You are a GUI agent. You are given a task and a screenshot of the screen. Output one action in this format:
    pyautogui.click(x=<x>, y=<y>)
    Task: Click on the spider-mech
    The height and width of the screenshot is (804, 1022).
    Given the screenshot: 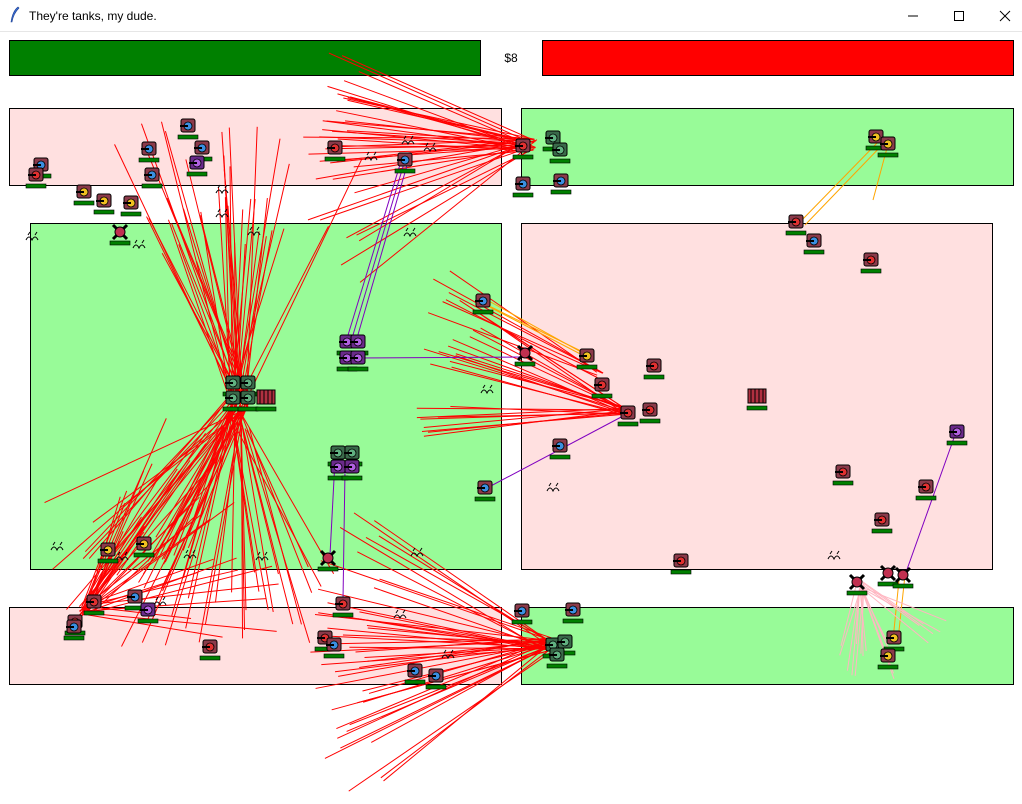 What is the action you would take?
    pyautogui.click(x=903, y=577)
    